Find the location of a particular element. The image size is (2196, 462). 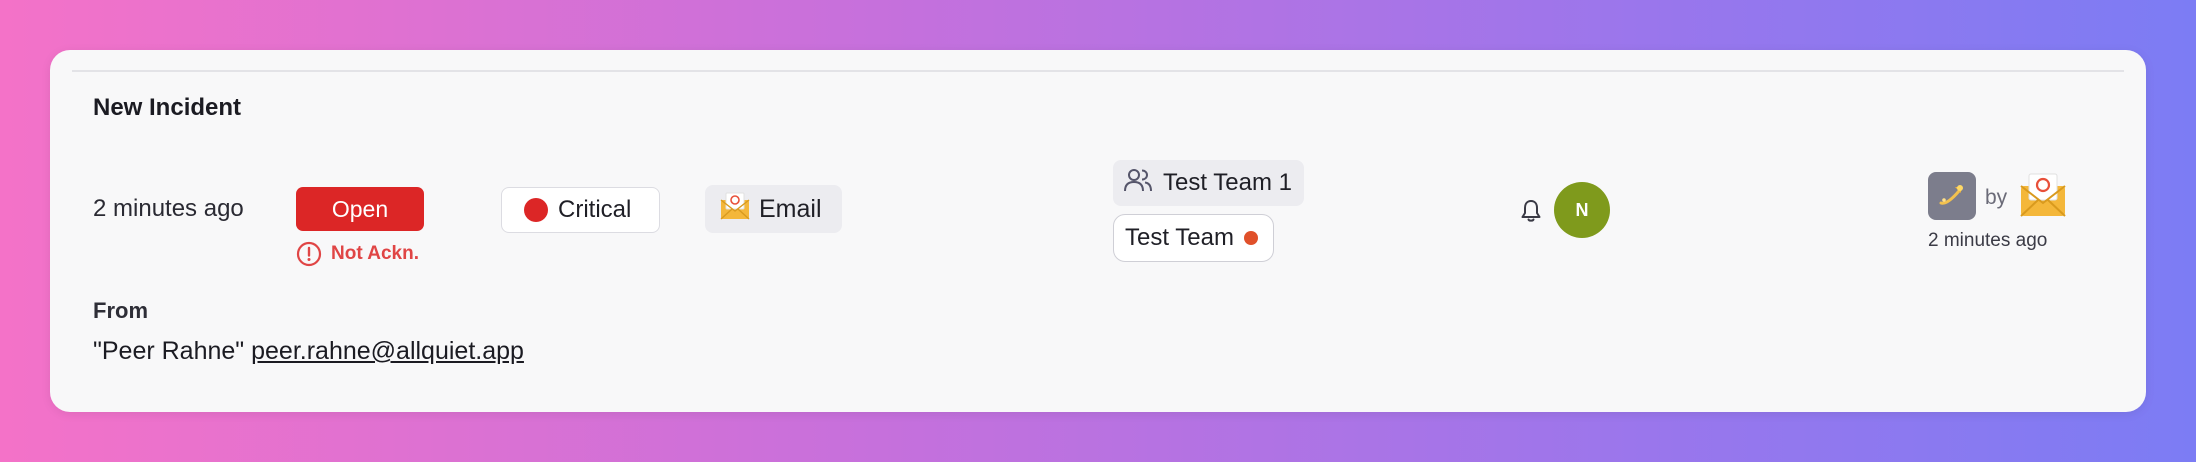

team-badge-1: Test Team 1 is located at coordinates (1208, 183).